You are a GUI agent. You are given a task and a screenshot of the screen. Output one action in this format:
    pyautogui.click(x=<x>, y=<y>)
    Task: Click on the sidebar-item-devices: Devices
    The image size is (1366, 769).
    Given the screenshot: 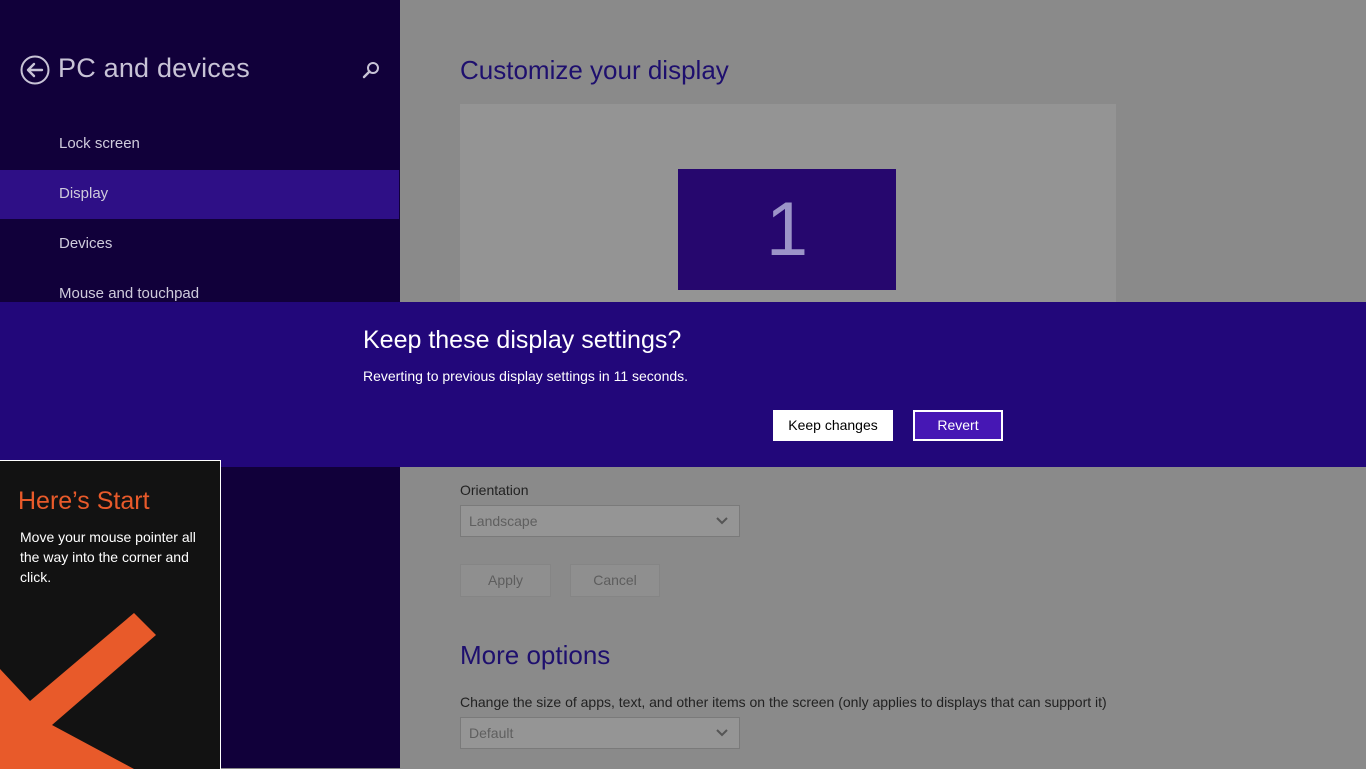 What is the action you would take?
    pyautogui.click(x=199, y=244)
    